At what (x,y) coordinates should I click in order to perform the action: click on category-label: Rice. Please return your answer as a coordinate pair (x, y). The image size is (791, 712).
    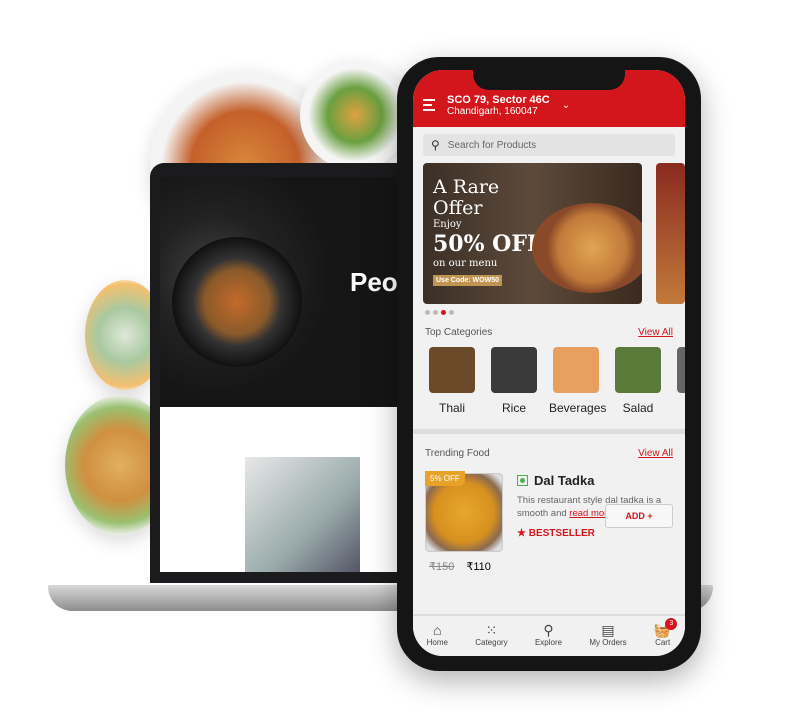
    Looking at the image, I should click on (513, 408).